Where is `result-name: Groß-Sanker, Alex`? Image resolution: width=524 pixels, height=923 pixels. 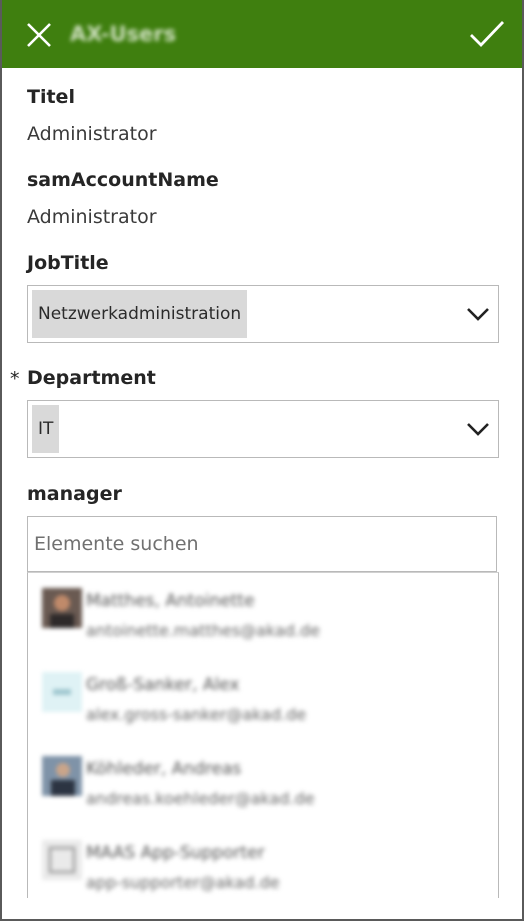
result-name: Groß-Sanker, Alex is located at coordinates (163, 685).